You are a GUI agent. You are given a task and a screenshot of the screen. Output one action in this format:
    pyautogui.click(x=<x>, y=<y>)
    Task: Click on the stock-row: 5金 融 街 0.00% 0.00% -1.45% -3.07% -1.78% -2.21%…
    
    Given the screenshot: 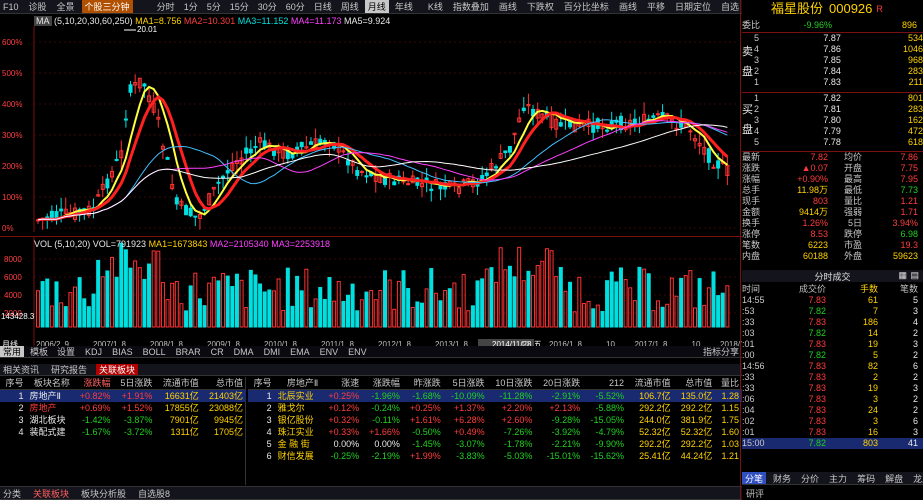 What is the action you would take?
    pyautogui.click(x=495, y=444)
    